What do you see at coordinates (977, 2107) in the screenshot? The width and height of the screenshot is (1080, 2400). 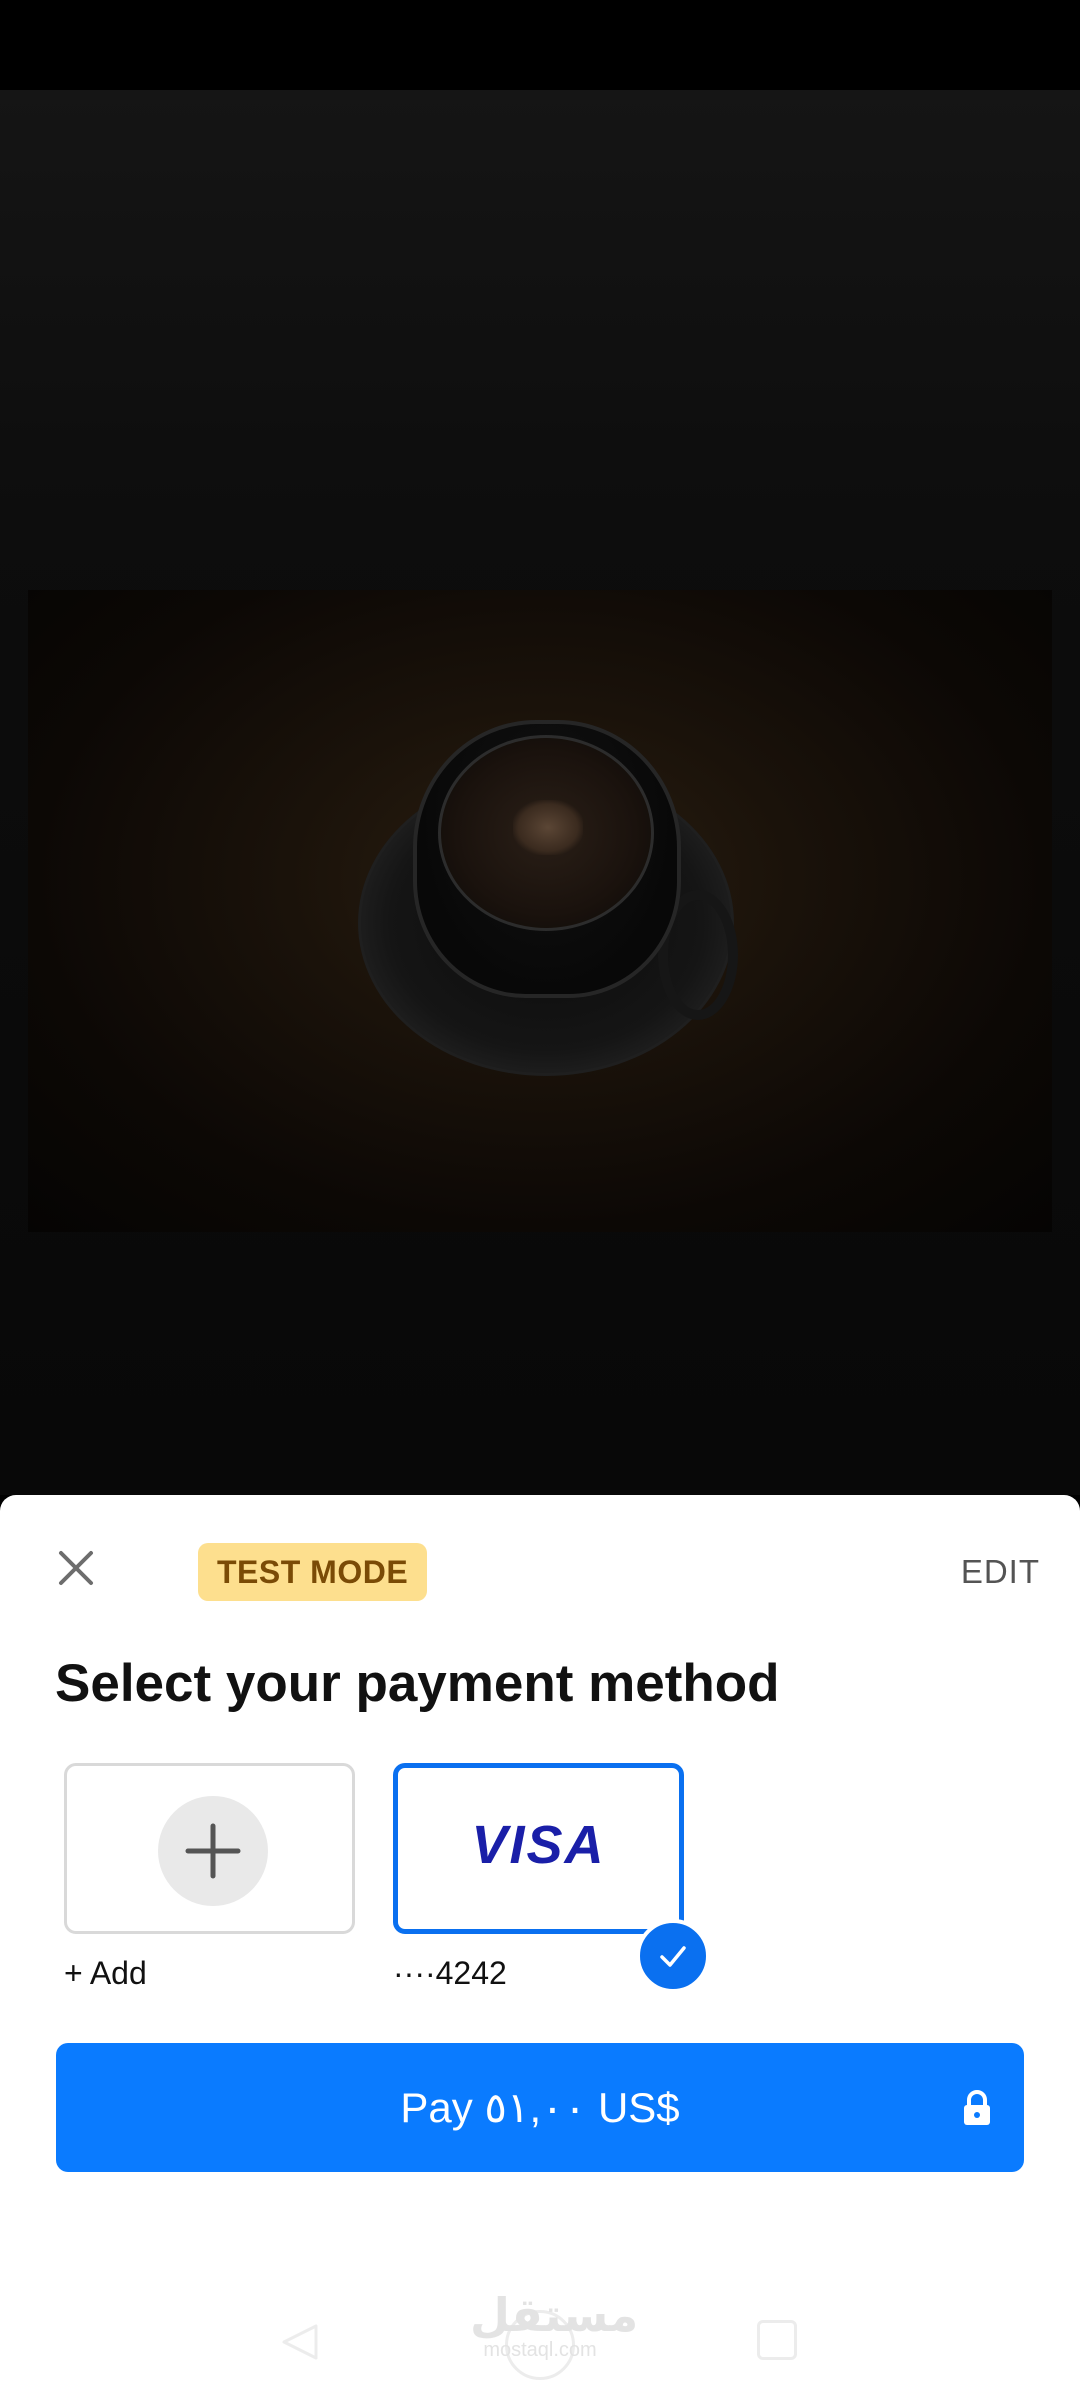 I see `lock-icon` at bounding box center [977, 2107].